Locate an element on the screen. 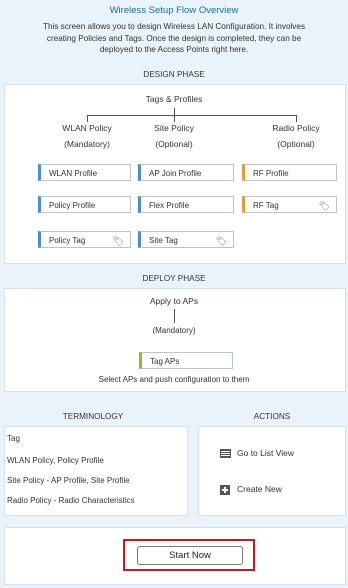  design-phase-header: DESIGN PHASE is located at coordinates (174, 74).